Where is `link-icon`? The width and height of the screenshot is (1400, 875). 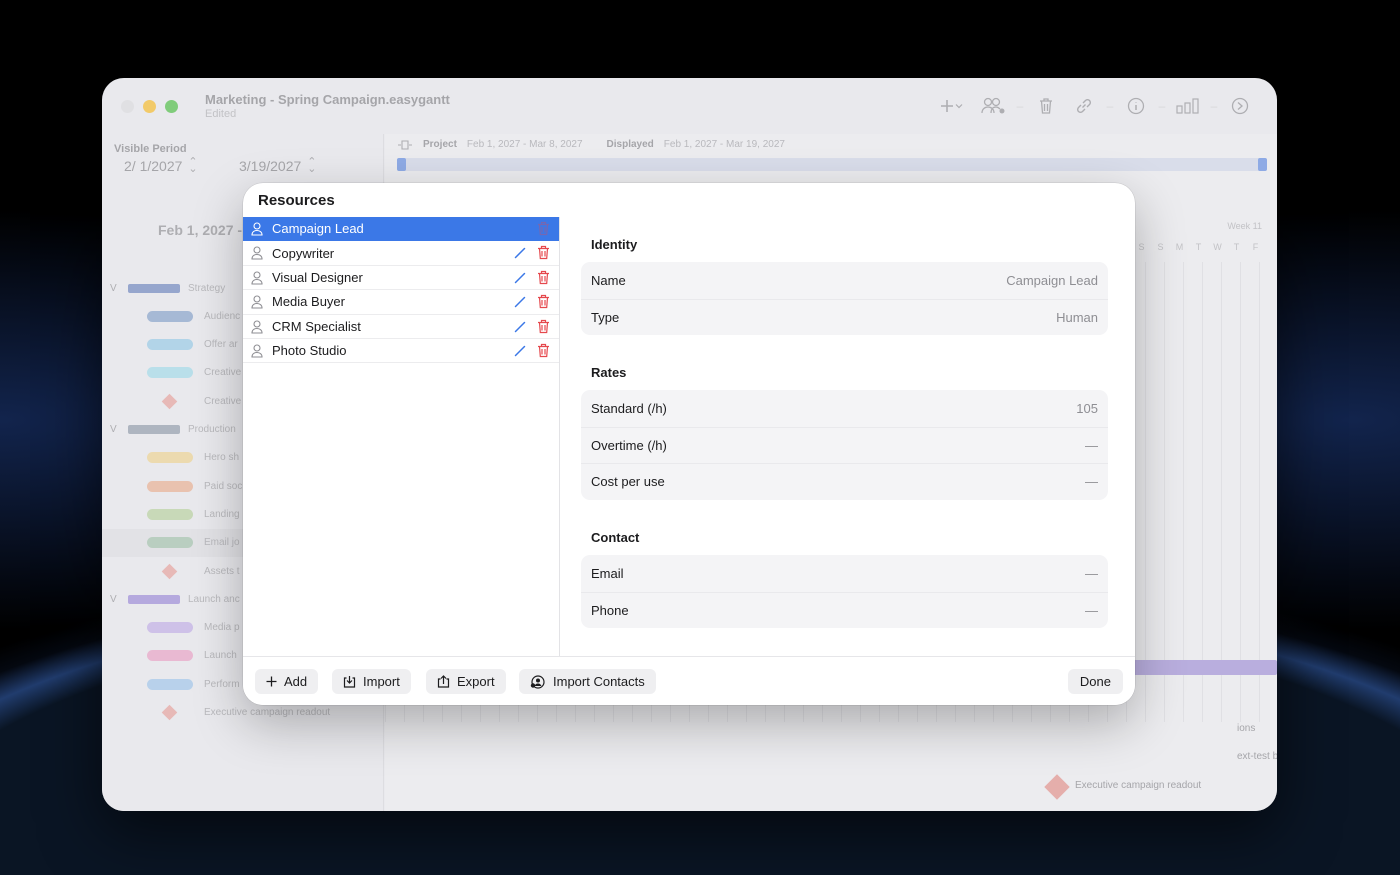
link-icon is located at coordinates (1084, 106).